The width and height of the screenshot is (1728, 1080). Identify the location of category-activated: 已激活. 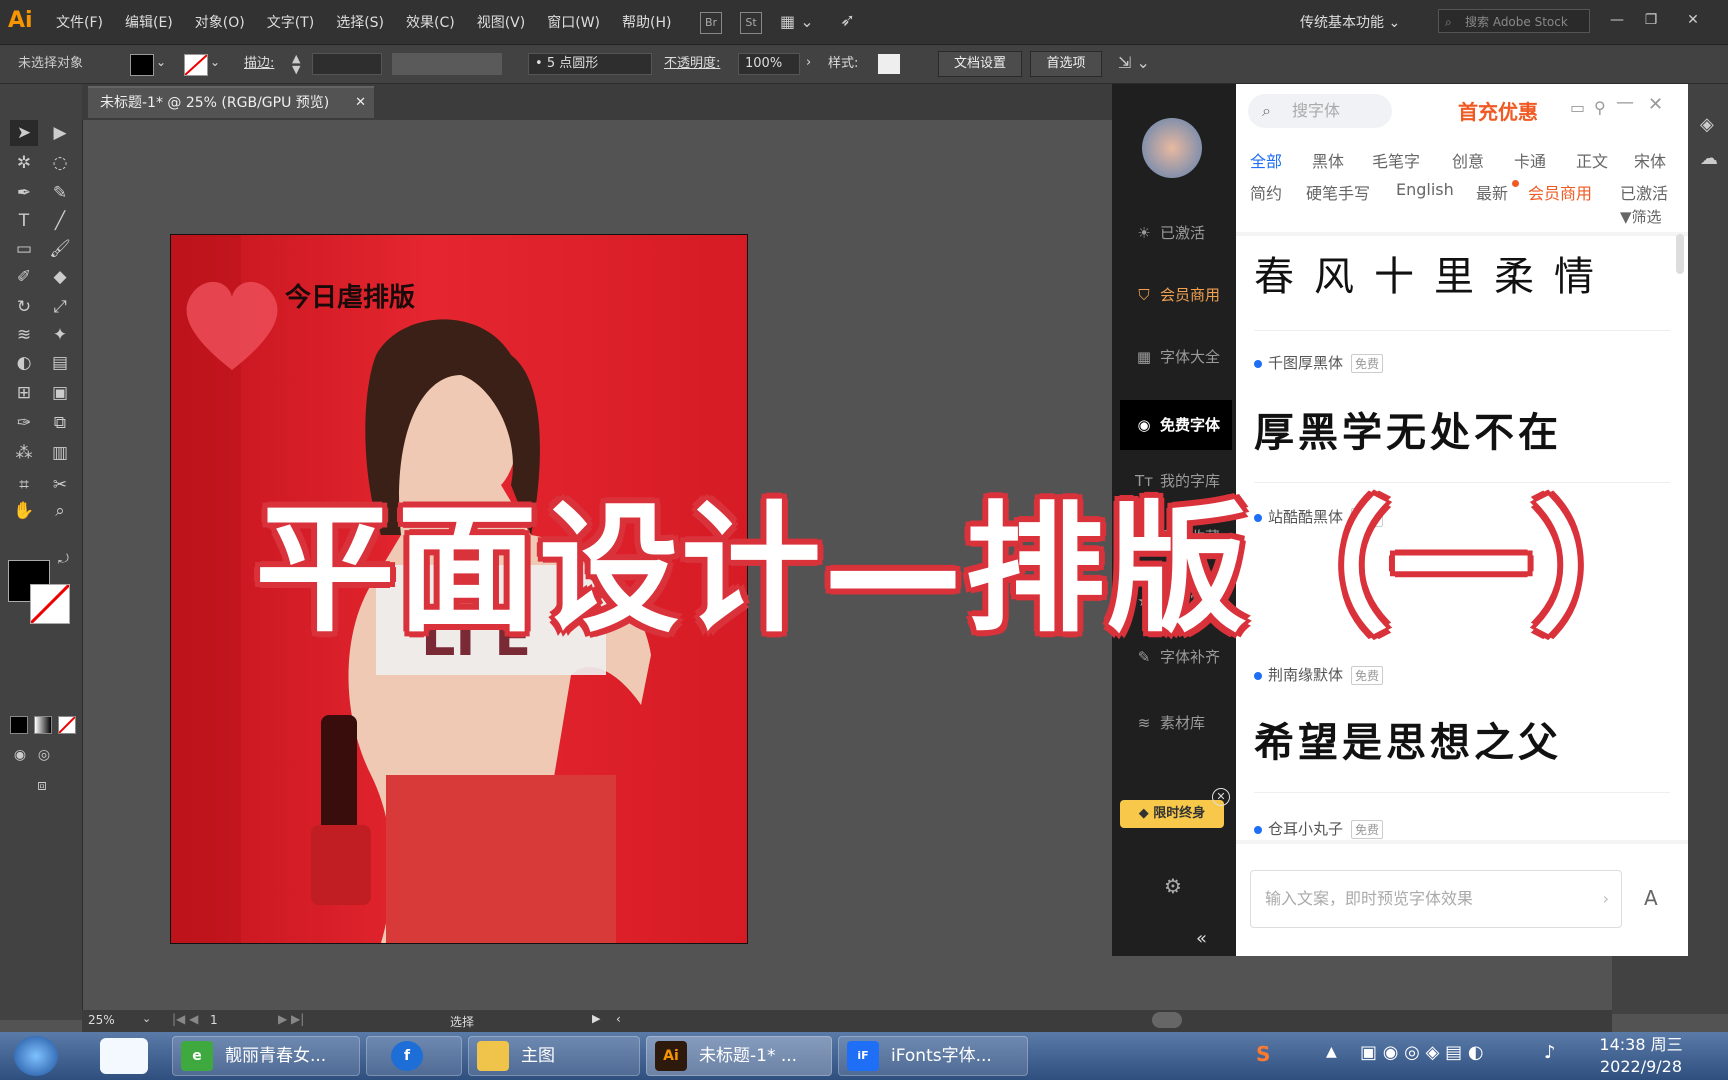
(1644, 192).